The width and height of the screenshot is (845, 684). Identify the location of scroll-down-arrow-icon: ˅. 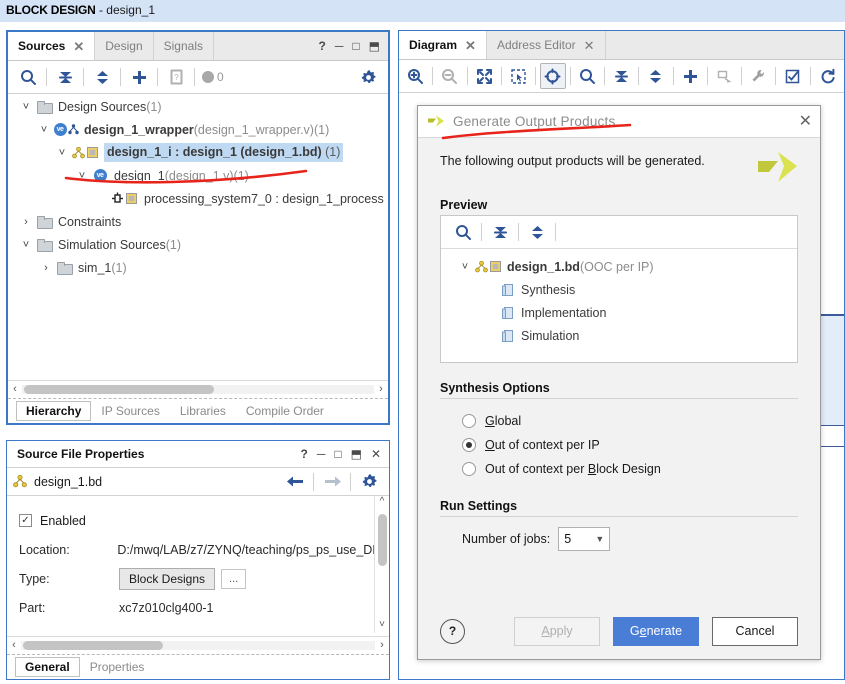
(382, 626).